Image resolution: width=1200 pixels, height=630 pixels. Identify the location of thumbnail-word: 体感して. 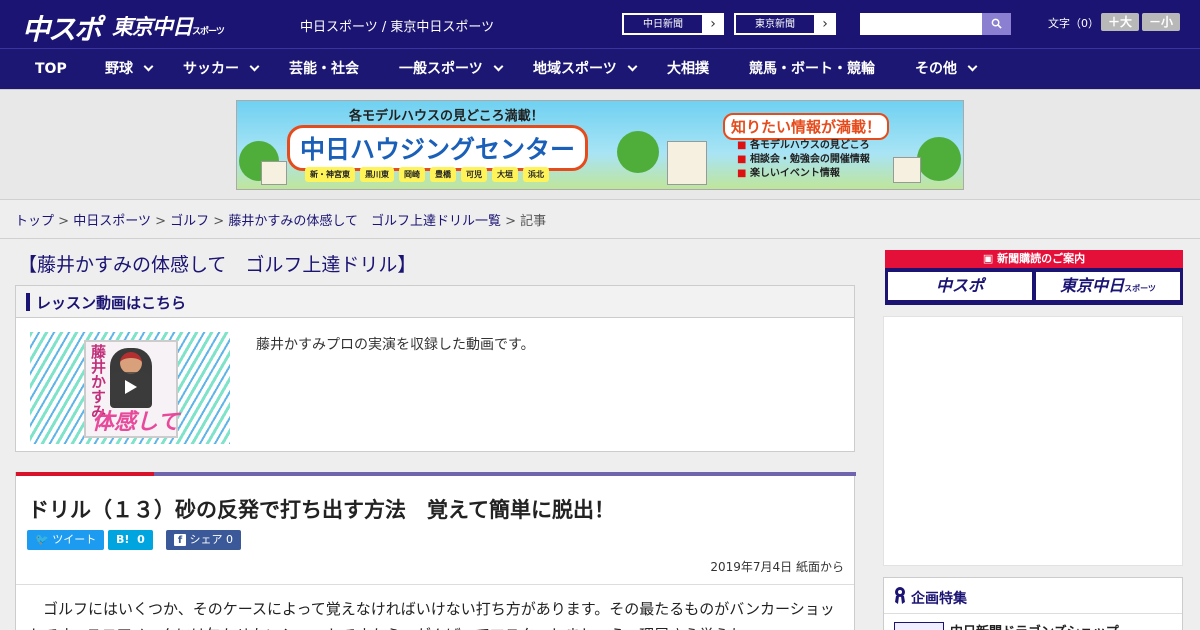
(136, 422).